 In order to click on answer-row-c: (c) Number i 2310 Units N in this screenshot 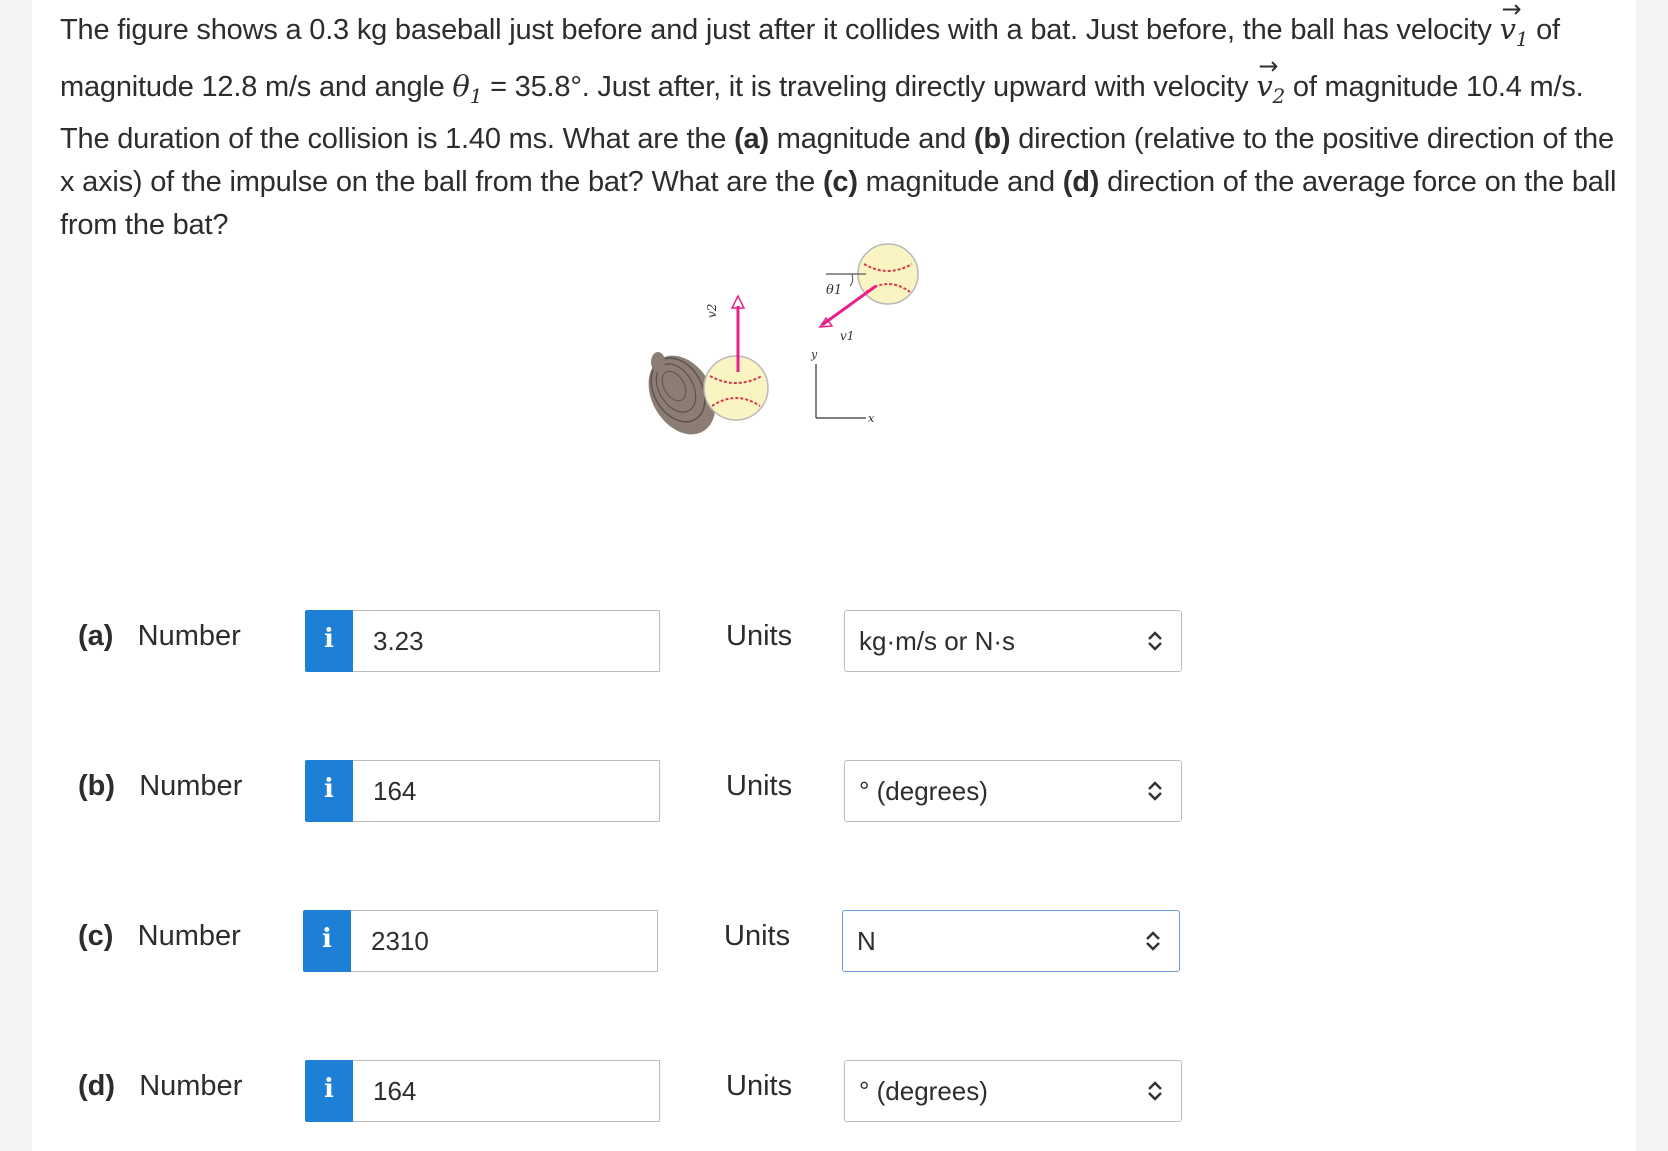, I will do `click(834, 942)`.